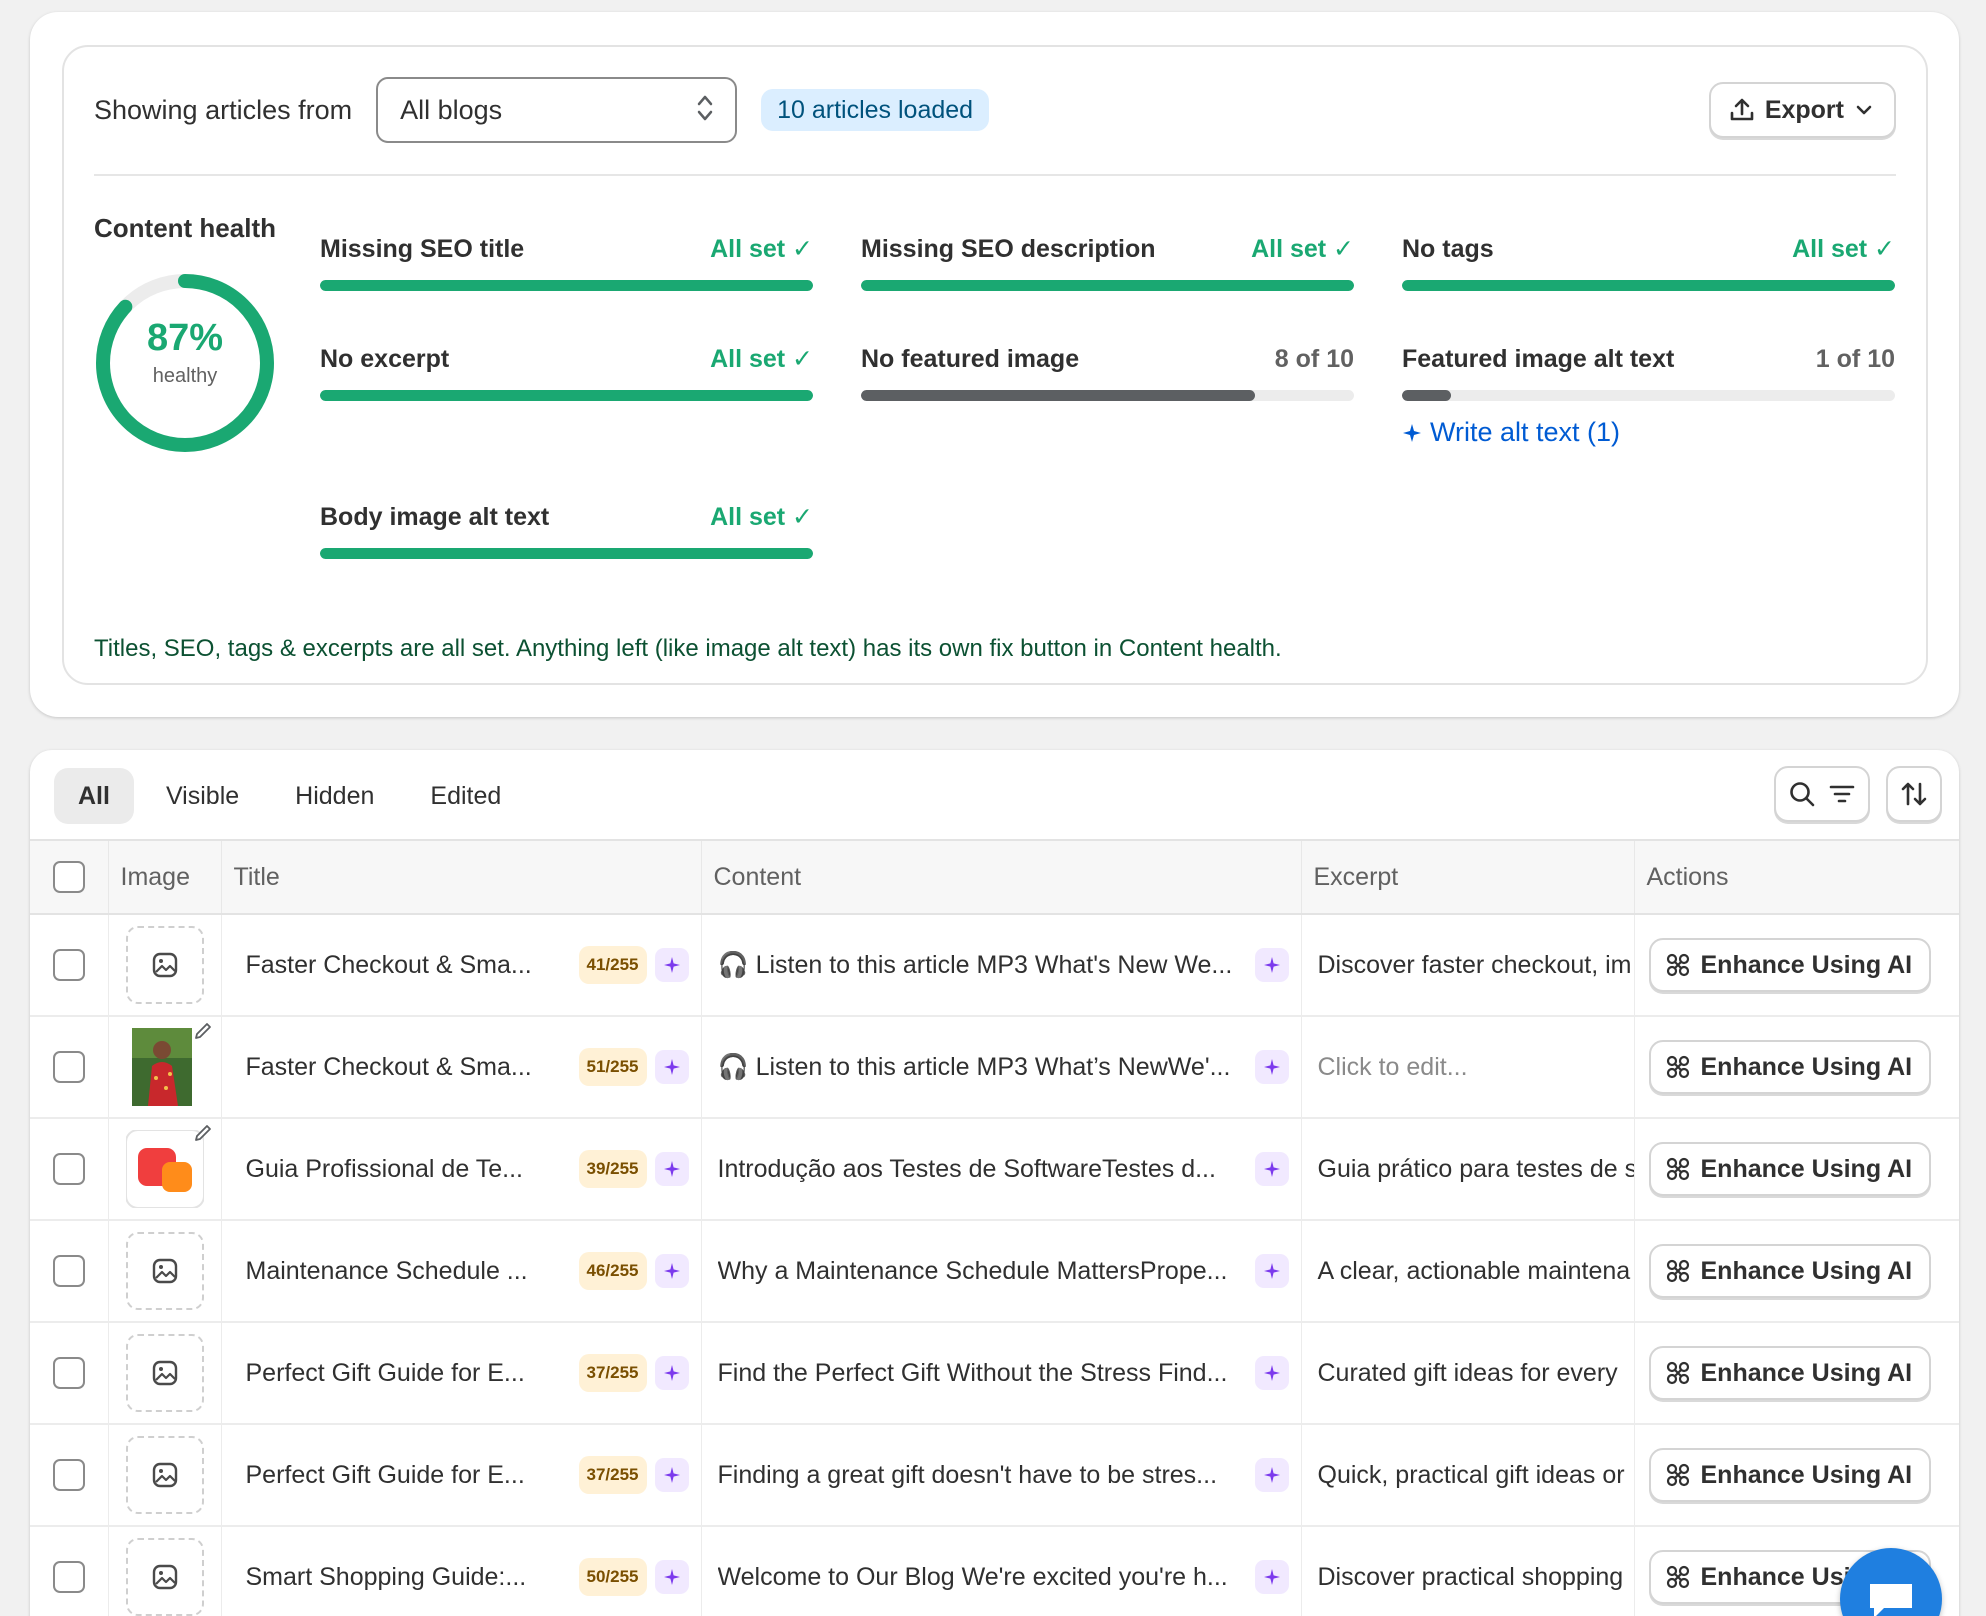  What do you see at coordinates (1468, 1271) in the screenshot?
I see `excerpt-cell: A clear, actionable maintena` at bounding box center [1468, 1271].